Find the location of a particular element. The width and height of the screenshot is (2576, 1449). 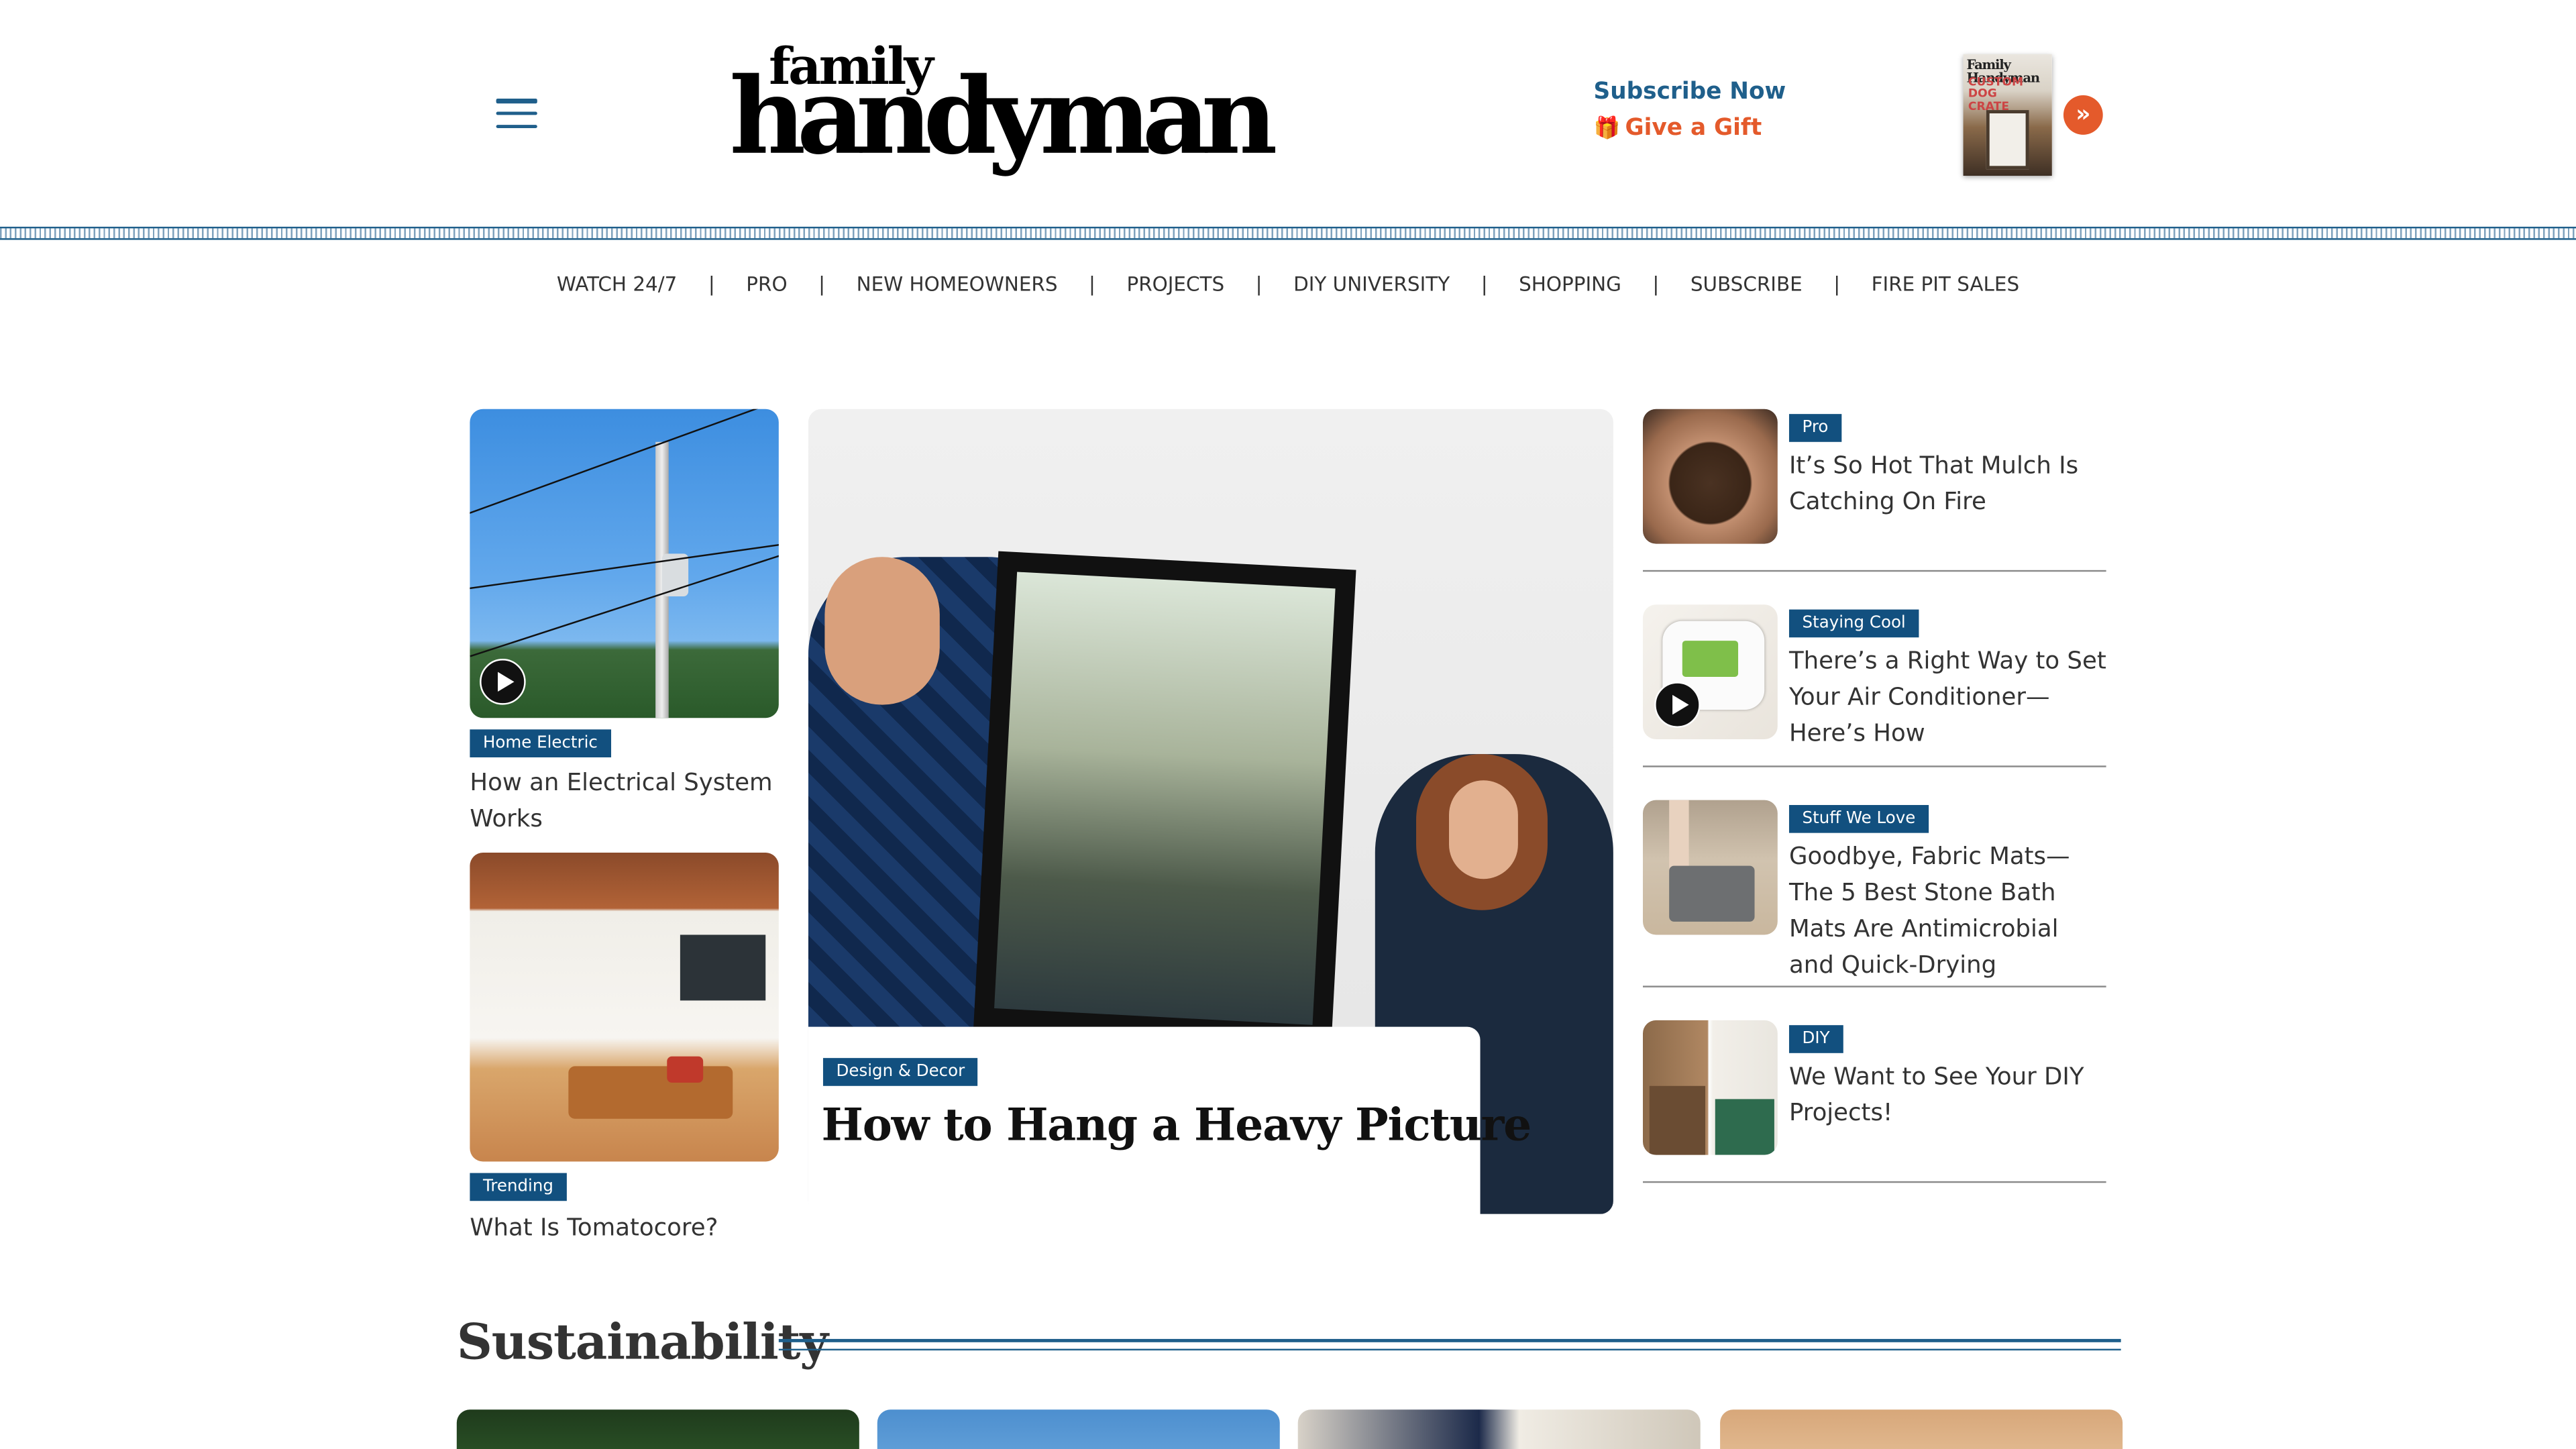

chevron-right-double-icon: » is located at coordinates (2083, 115).